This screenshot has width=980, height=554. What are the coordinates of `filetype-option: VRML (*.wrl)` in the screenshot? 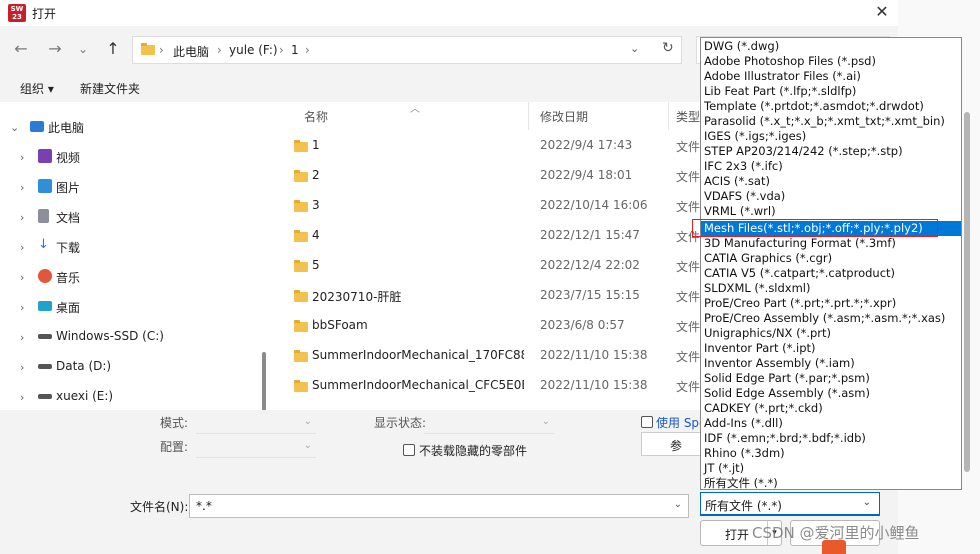 It's located at (831, 211).